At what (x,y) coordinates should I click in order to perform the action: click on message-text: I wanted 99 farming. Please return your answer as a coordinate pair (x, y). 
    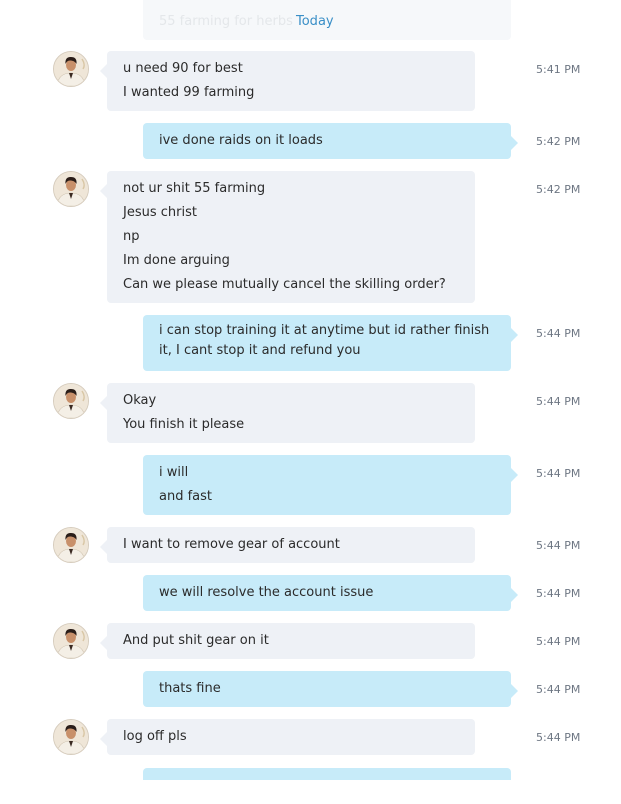
    Looking at the image, I should click on (189, 92).